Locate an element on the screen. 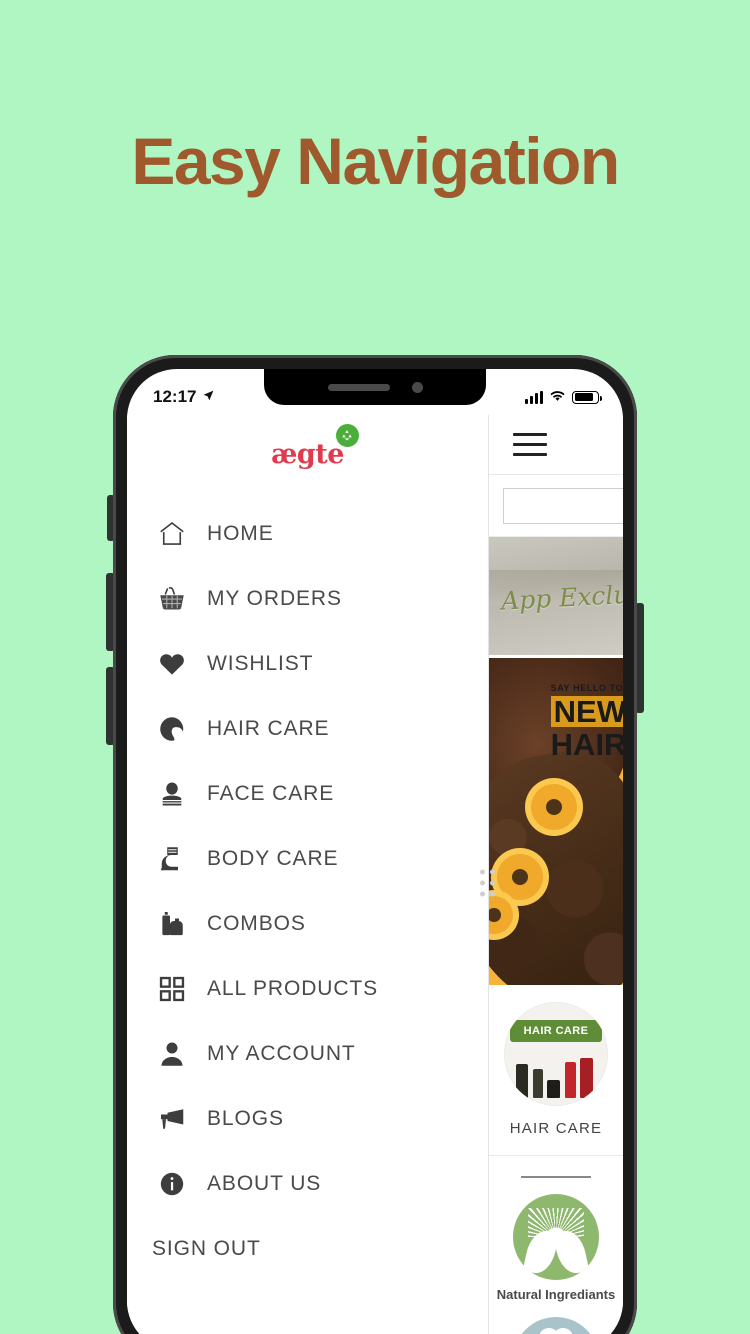 The height and width of the screenshot is (1334, 750). info-circle-icon is located at coordinates (172, 1184).